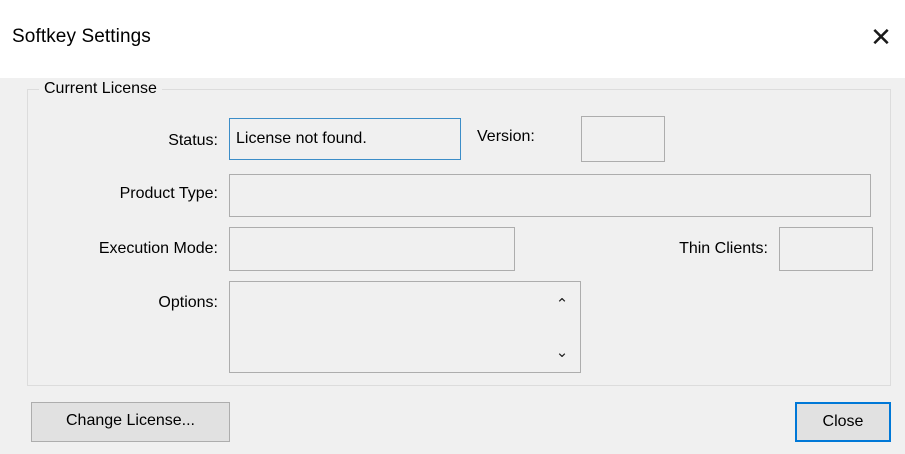 The width and height of the screenshot is (905, 454). I want to click on close-icon: ✕, so click(881, 37).